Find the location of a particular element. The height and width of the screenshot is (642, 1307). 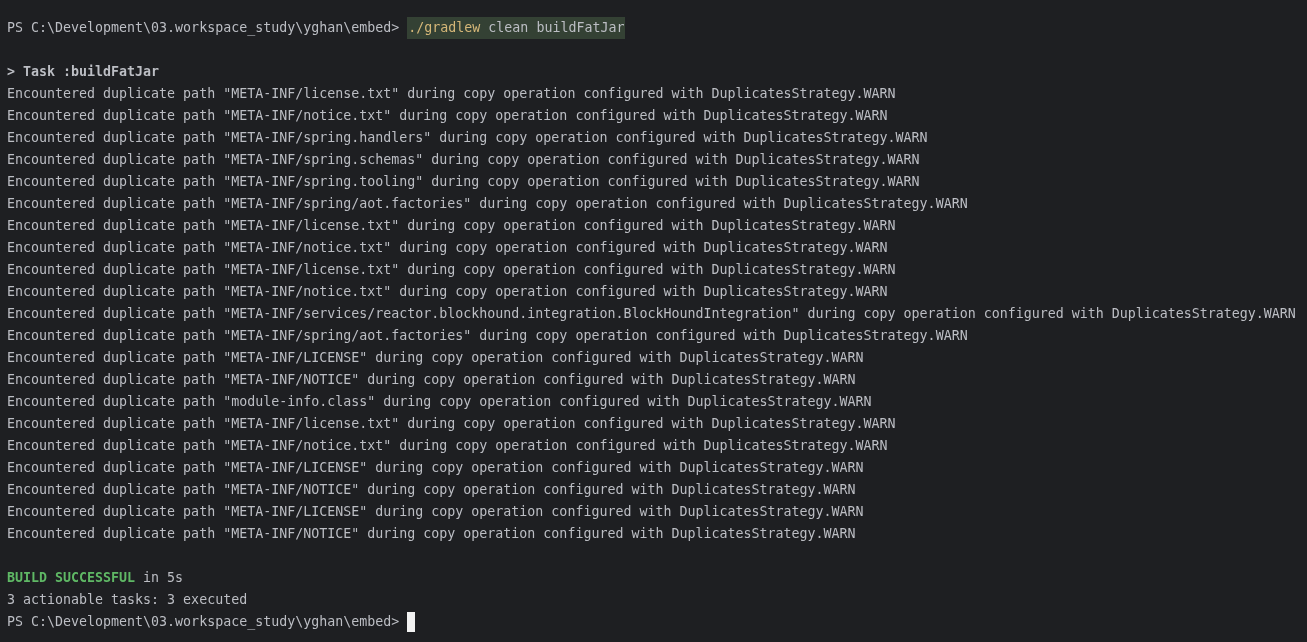

output-line: Encountered duplicate path "module-info.class" during copy operation configured with DuplicatesStrategy.WARN is located at coordinates (439, 402).